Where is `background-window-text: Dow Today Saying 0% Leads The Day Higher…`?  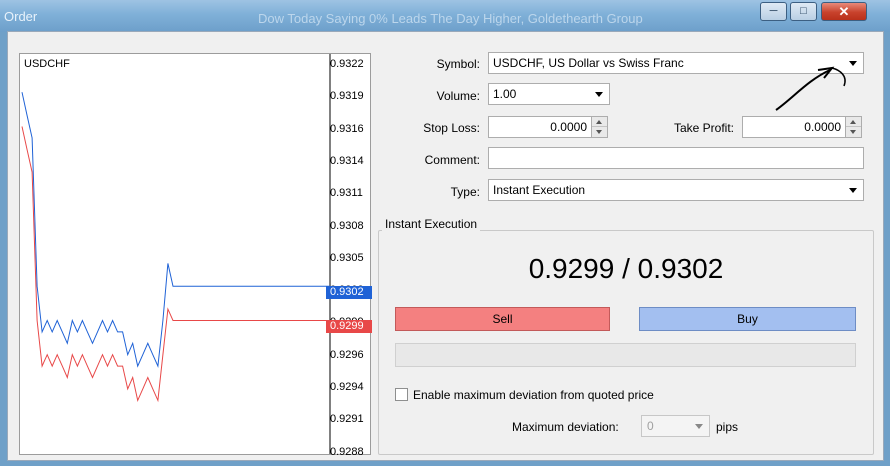 background-window-text: Dow Today Saying 0% Leads The Day Higher… is located at coordinates (450, 18).